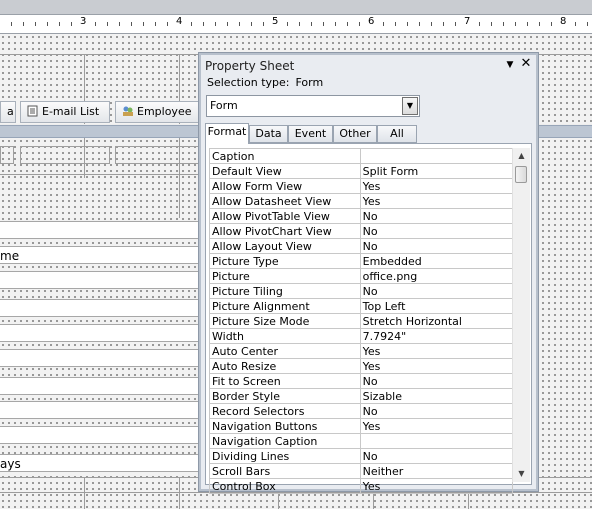  Describe the element at coordinates (521, 315) in the screenshot. I see `vertical-scrollbar: ▲ ▼` at that location.